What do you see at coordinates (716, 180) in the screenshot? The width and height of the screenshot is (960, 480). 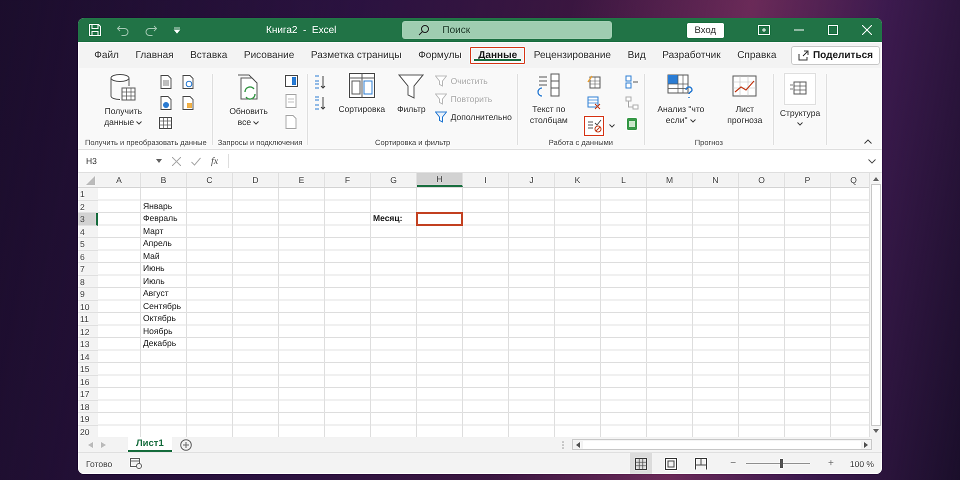 I see `column-header: N` at bounding box center [716, 180].